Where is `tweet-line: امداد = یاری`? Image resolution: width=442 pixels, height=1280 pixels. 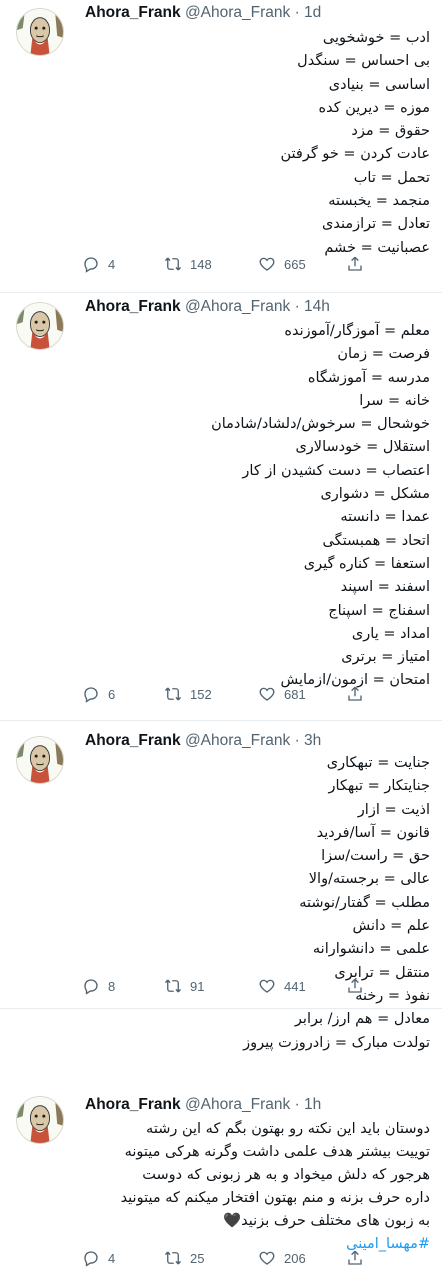
tweet-line: امداد = یاری is located at coordinates (390, 633).